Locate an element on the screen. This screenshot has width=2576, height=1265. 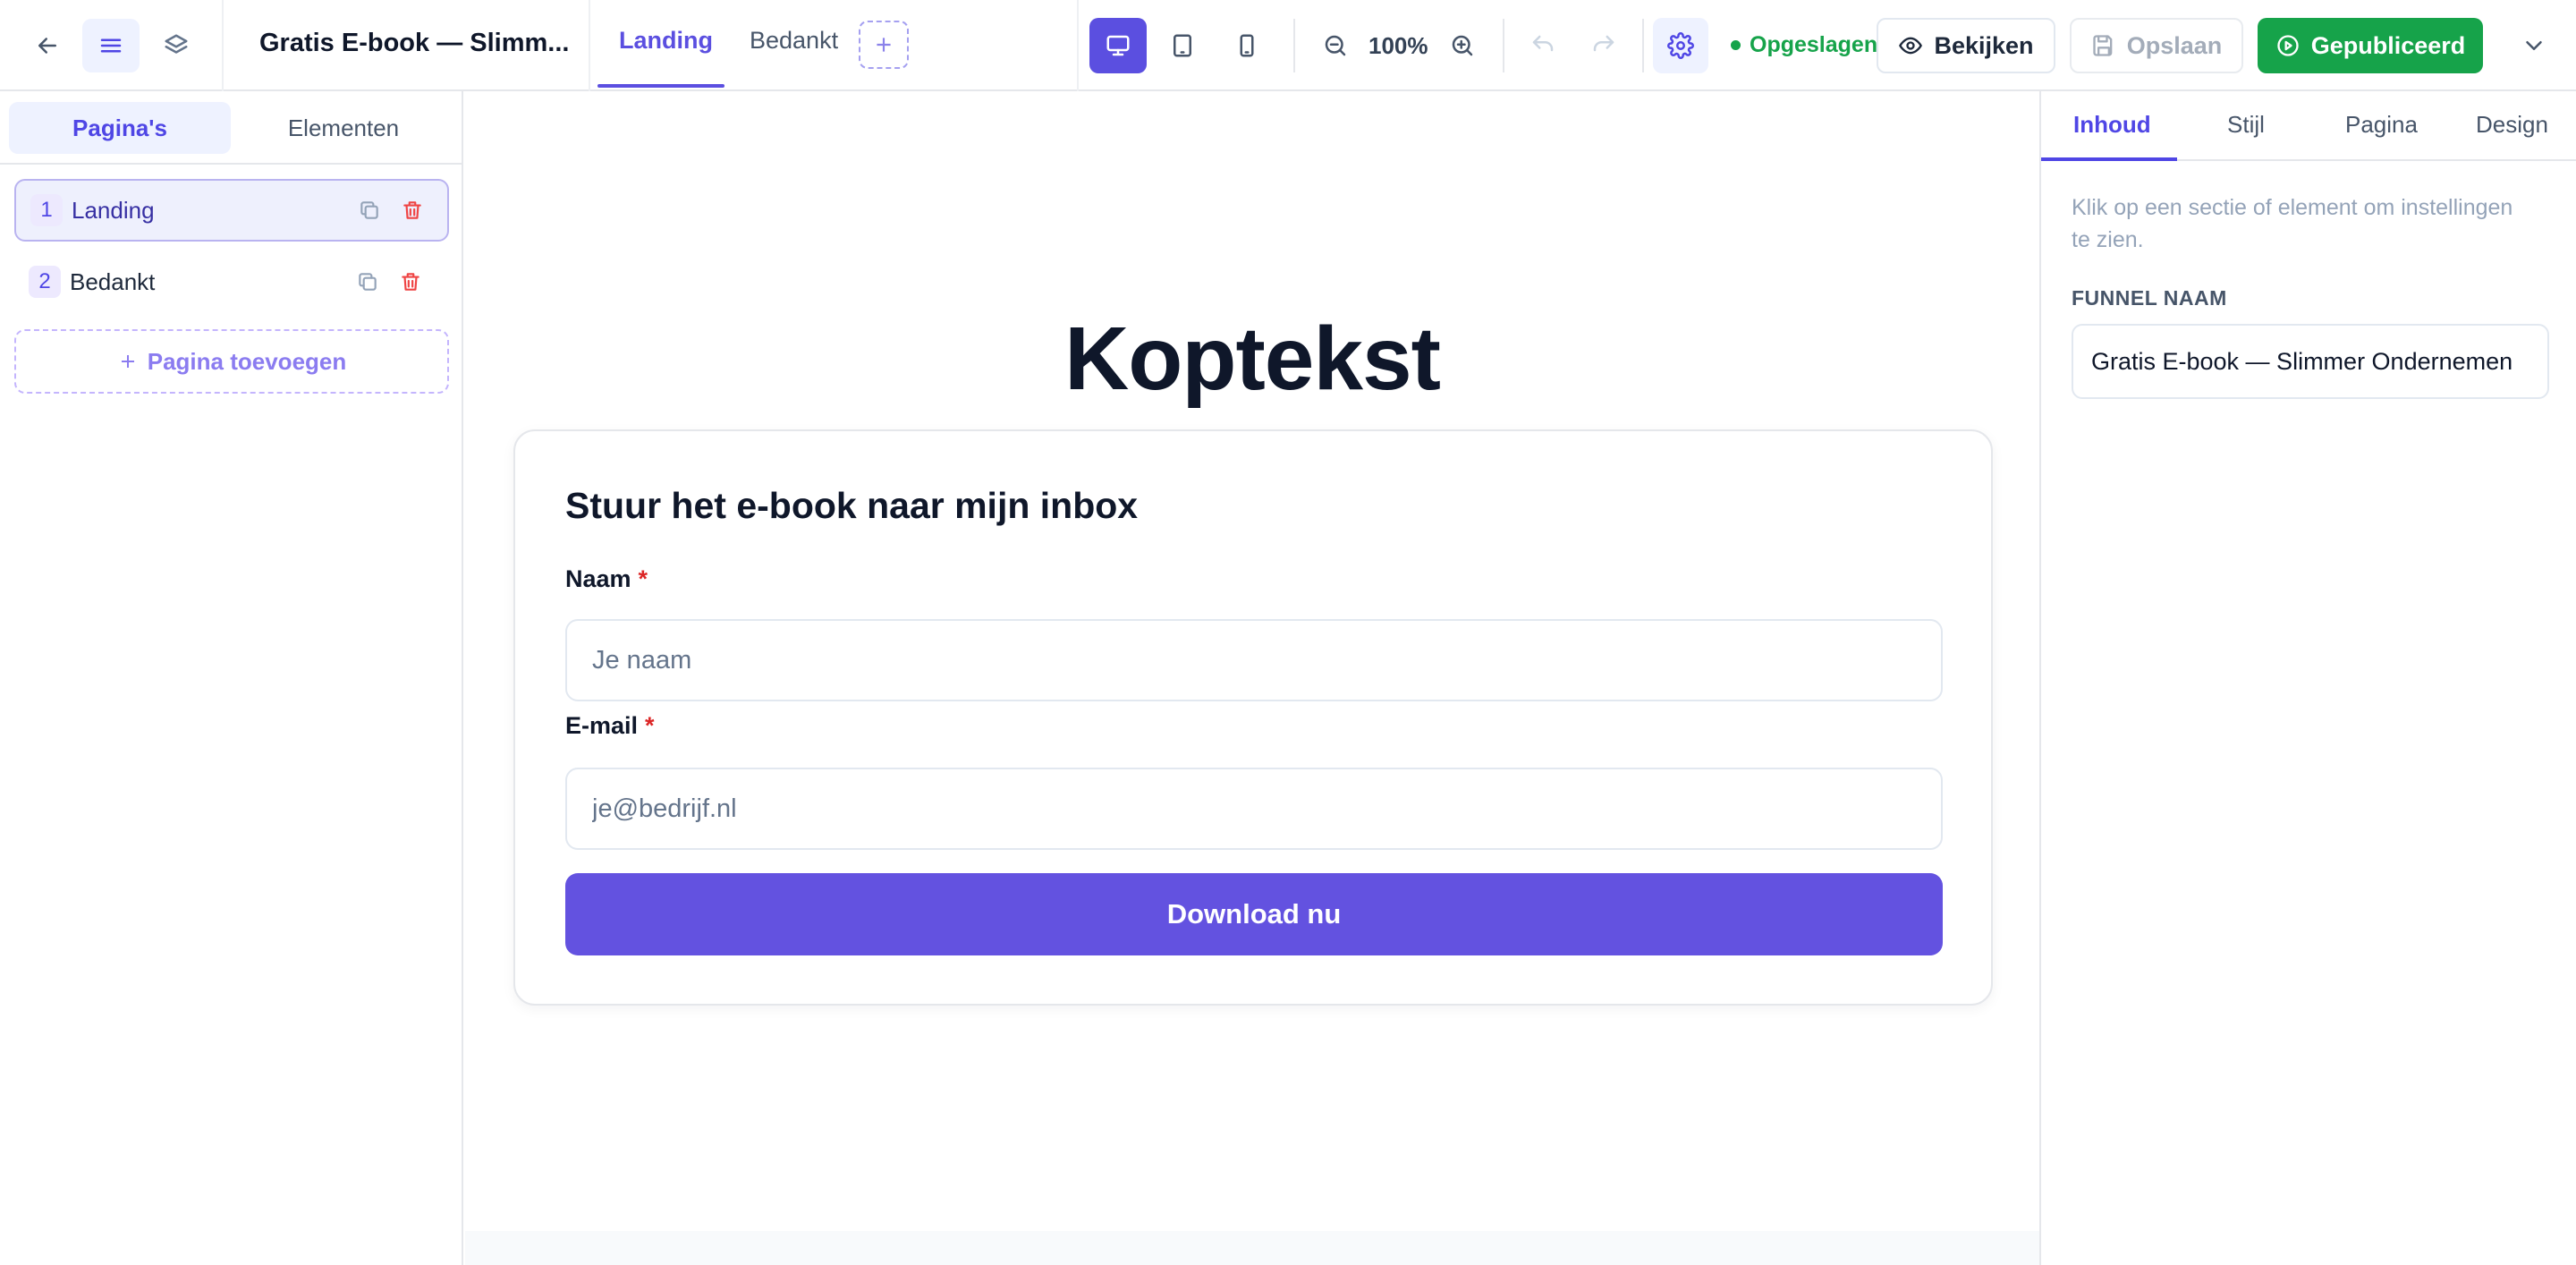
page-list-item-bedankt: 2 Bedankt is located at coordinates (231, 281).